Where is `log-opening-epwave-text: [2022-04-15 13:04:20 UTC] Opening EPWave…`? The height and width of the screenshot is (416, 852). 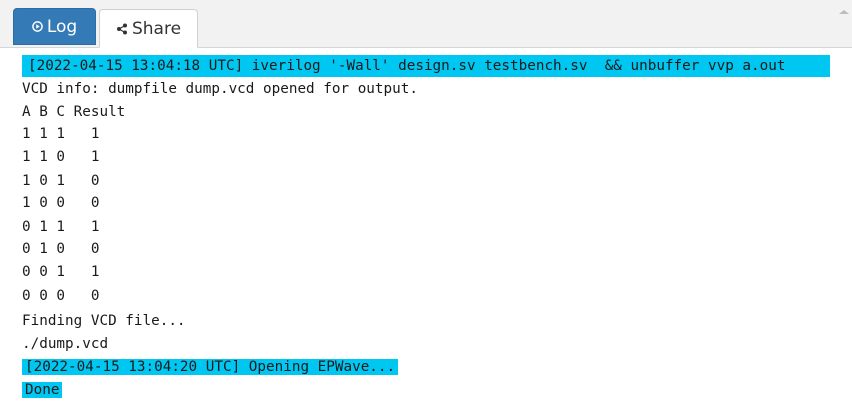
log-opening-epwave-text: [2022-04-15 13:04:20 UTC] Opening EPWave… is located at coordinates (210, 367).